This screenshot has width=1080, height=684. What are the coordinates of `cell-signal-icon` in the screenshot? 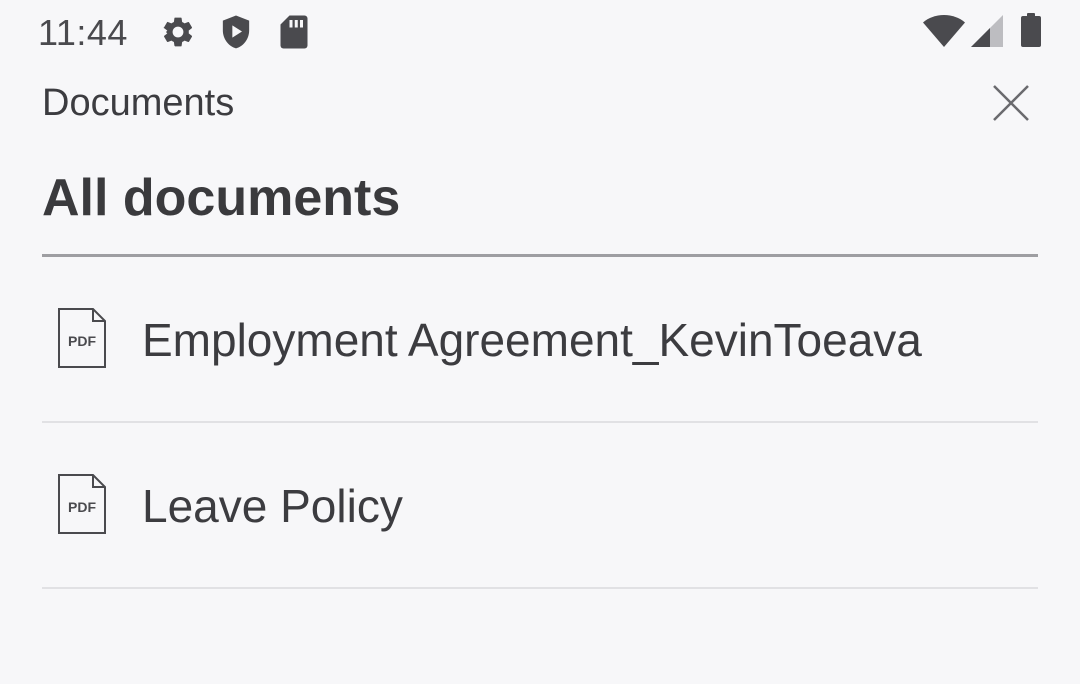 It's located at (987, 31).